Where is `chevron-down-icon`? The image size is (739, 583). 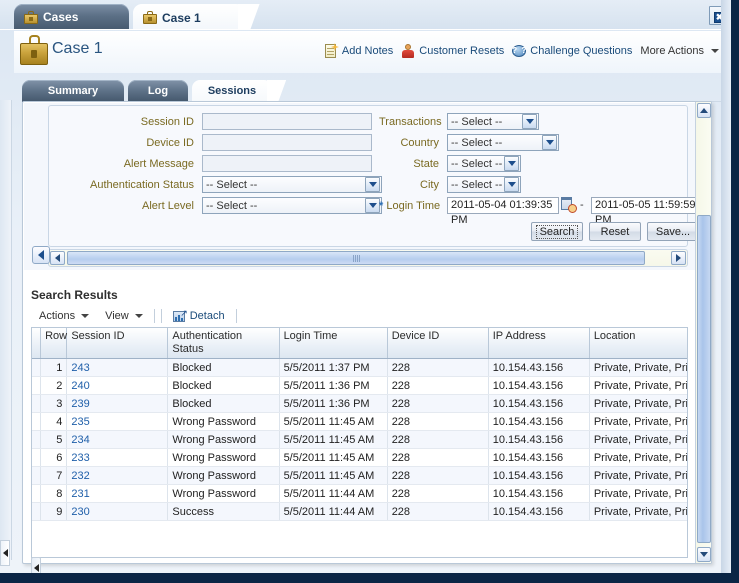 chevron-down-icon is located at coordinates (549, 142).